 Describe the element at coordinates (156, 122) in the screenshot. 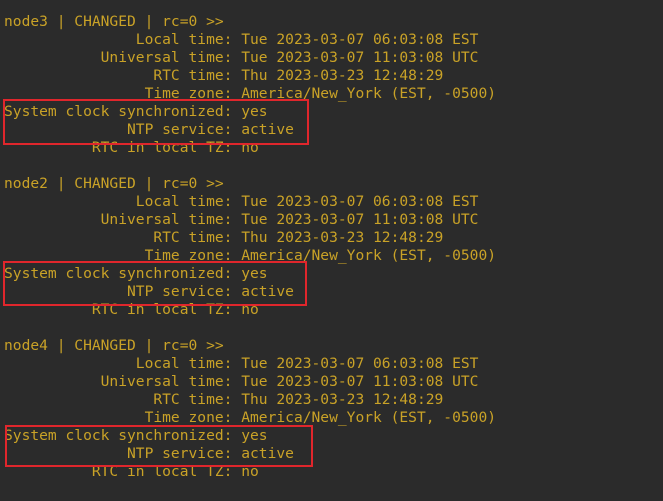

I see `node3-highlight-box` at that location.